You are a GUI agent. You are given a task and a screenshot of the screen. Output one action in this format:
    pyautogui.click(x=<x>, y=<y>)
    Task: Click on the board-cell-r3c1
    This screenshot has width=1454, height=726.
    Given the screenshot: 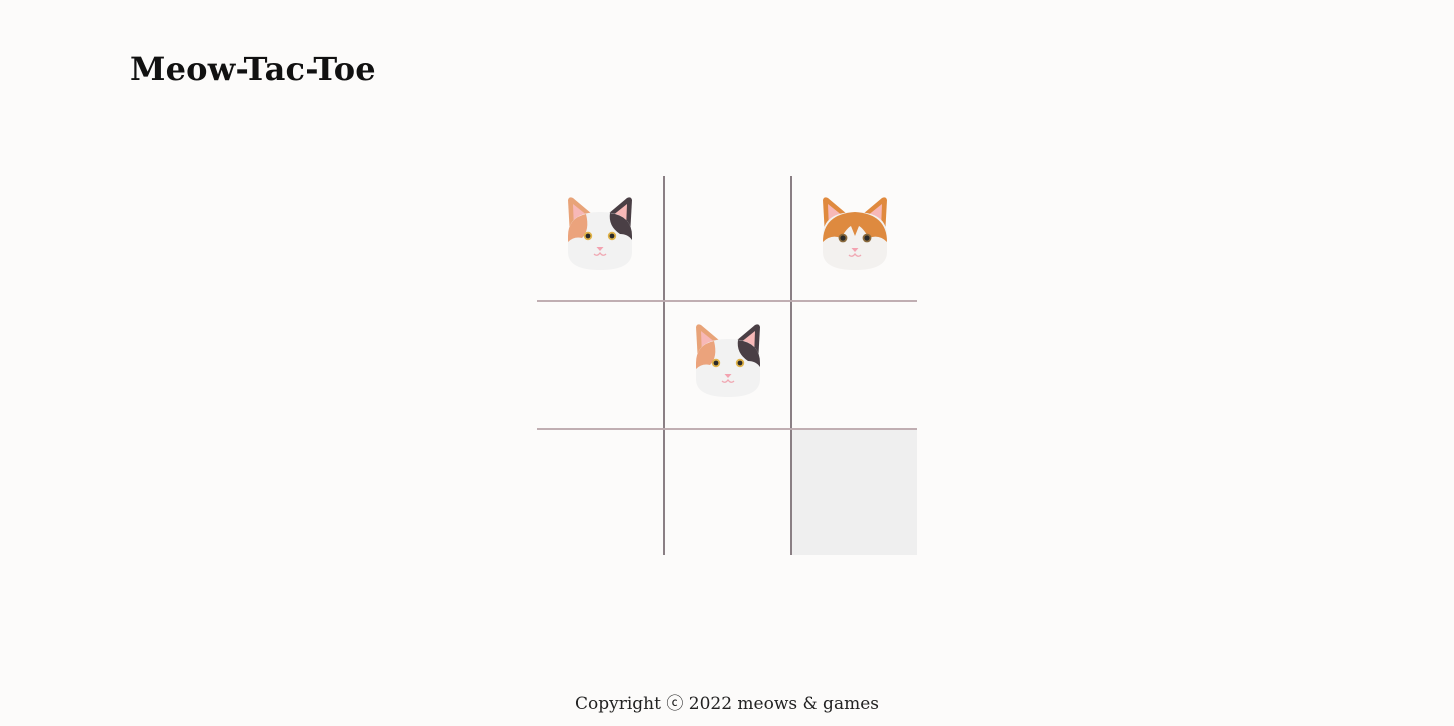 What is the action you would take?
    pyautogui.click(x=600, y=492)
    